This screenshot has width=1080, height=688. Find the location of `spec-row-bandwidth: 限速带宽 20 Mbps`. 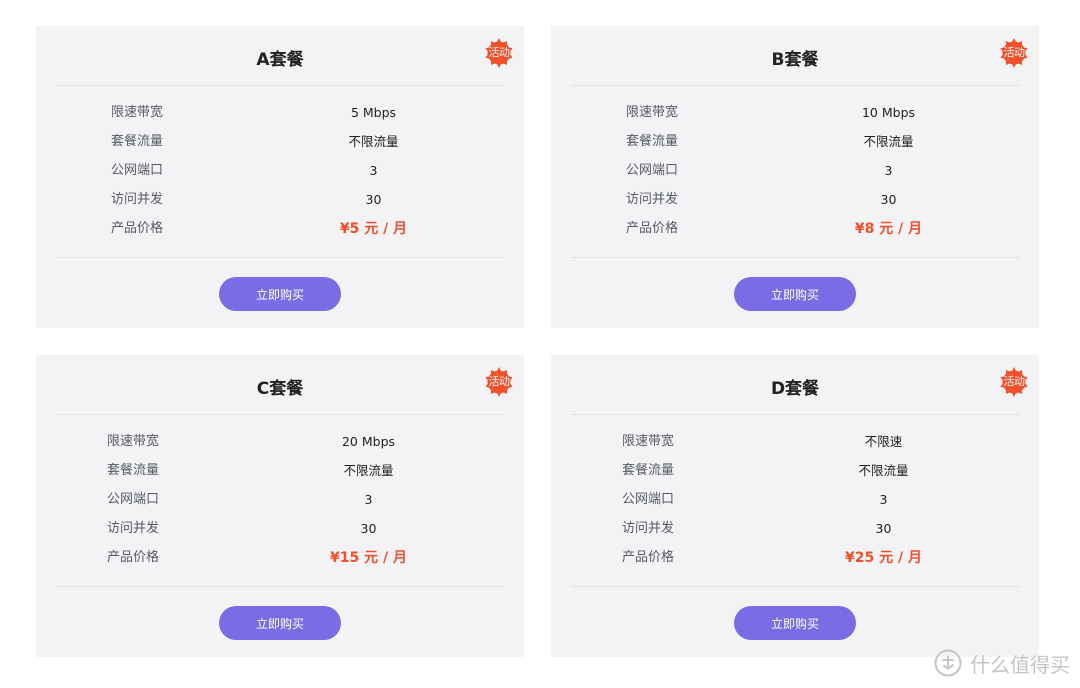

spec-row-bandwidth: 限速带宽 20 Mbps is located at coordinates (280, 444).